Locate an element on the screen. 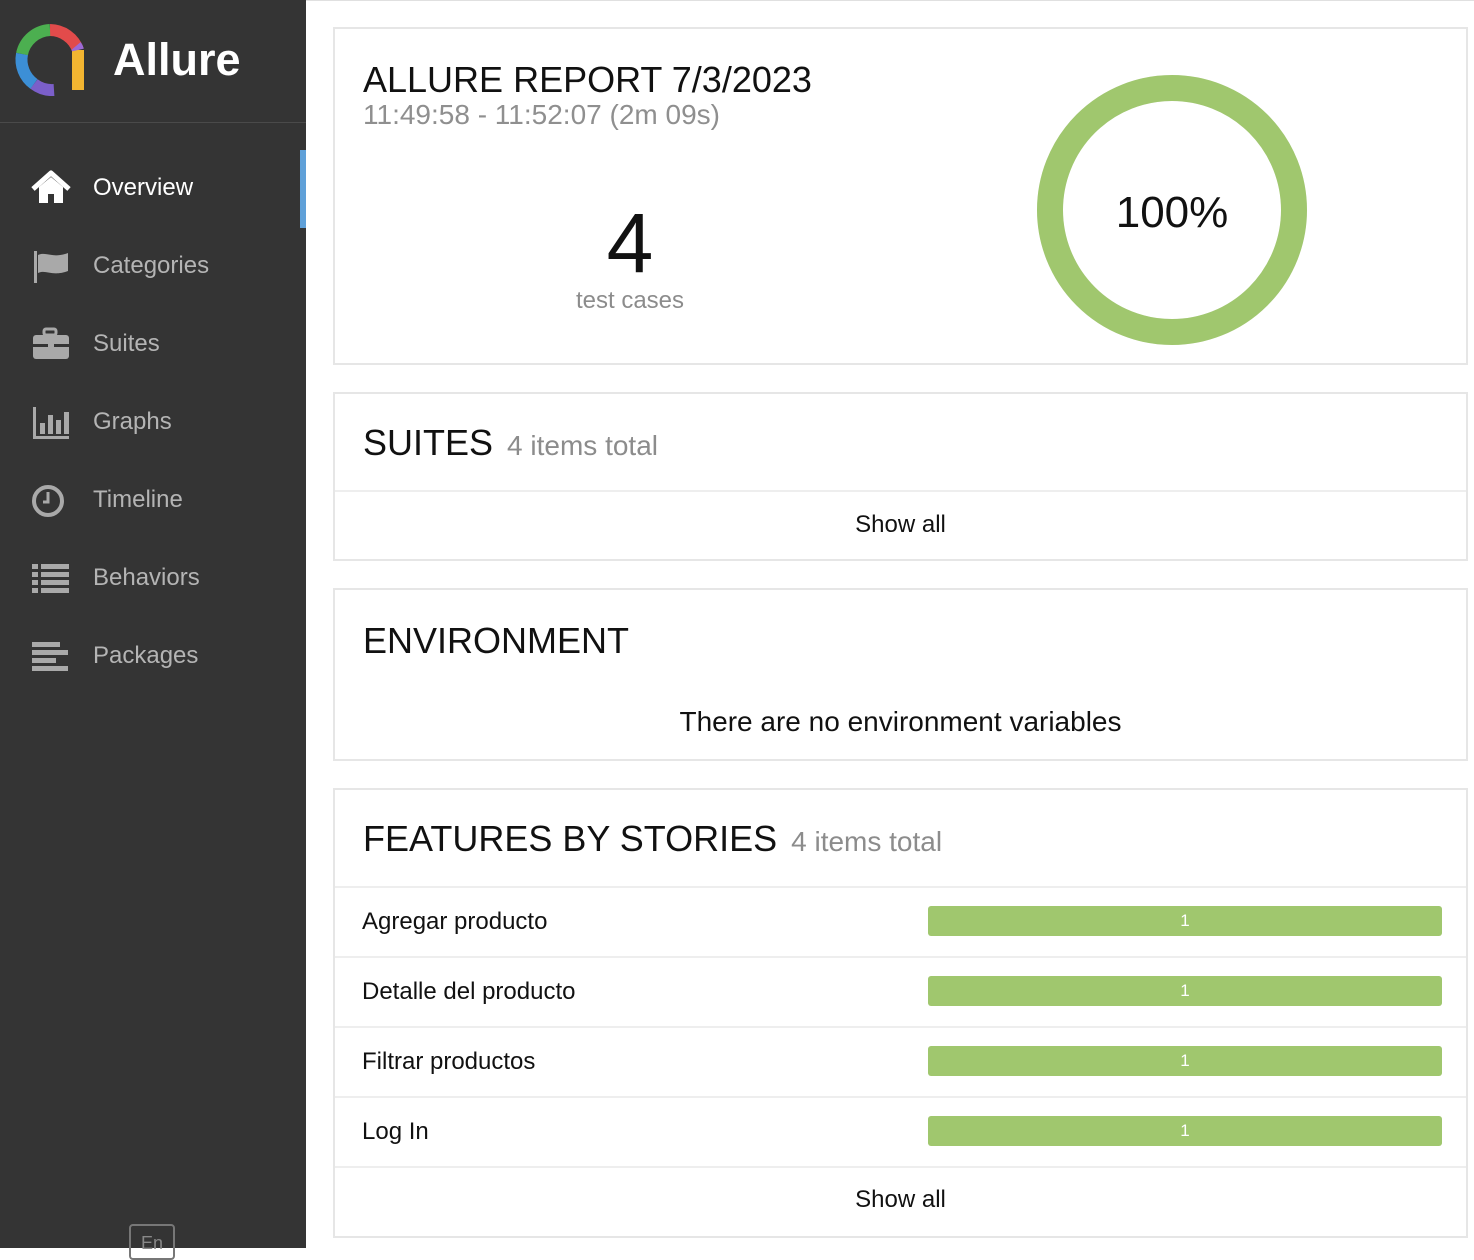  language-switcher: En is located at coordinates (152, 1242).